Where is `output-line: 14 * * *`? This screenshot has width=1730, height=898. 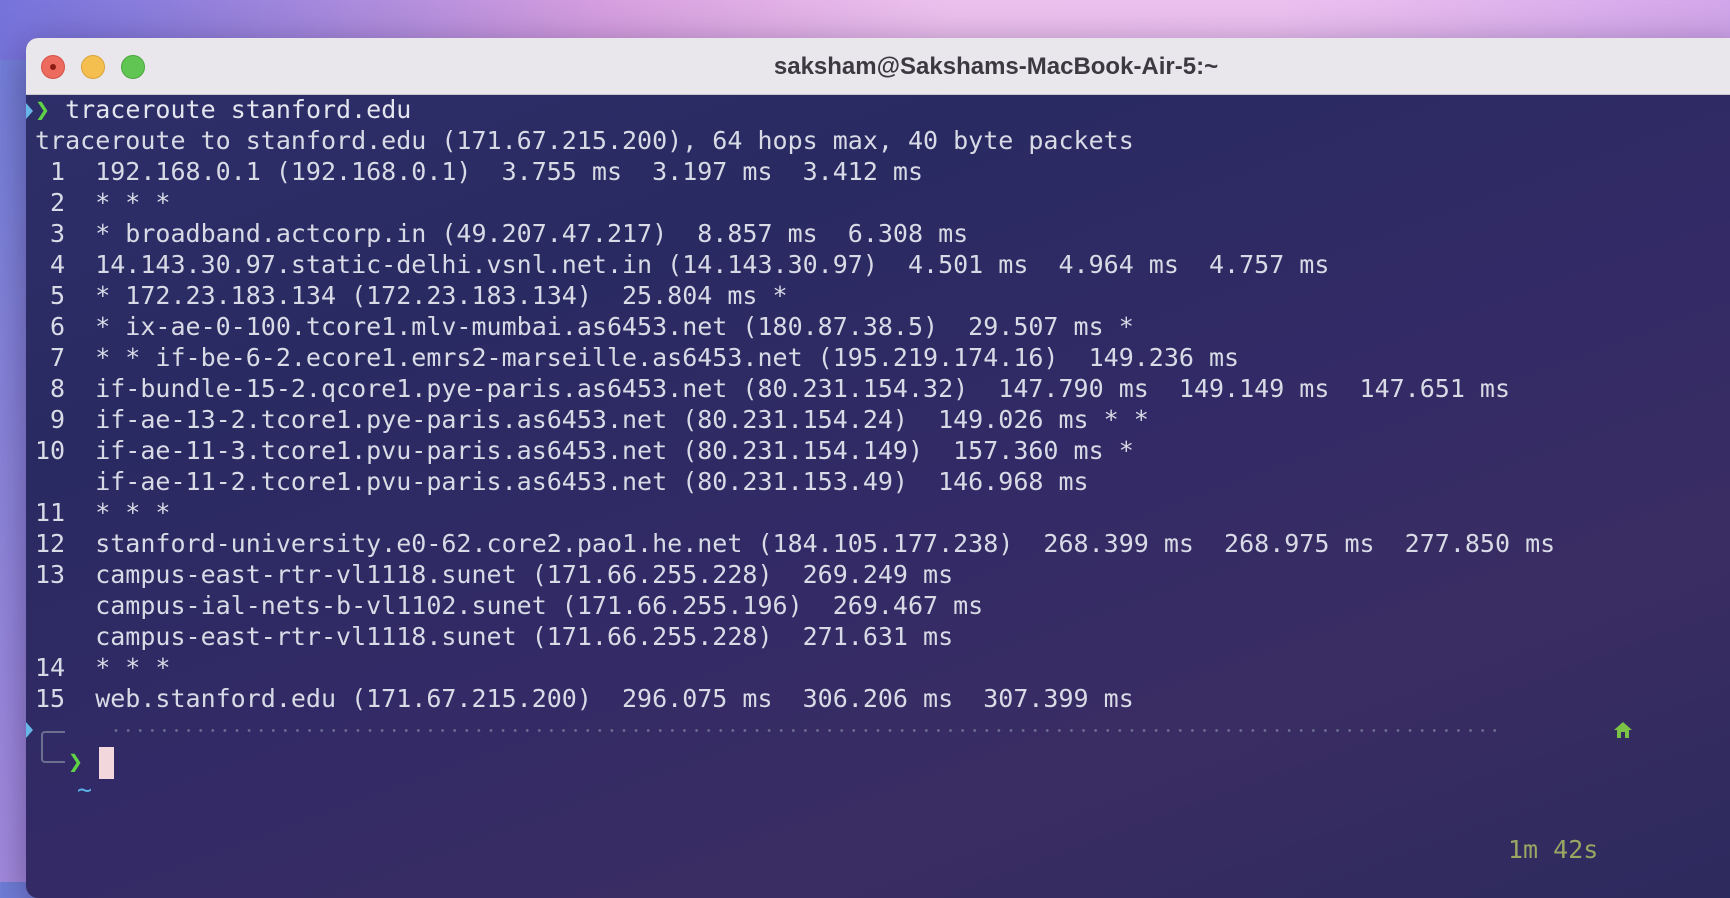
output-line: 14 * * * is located at coordinates (103, 667).